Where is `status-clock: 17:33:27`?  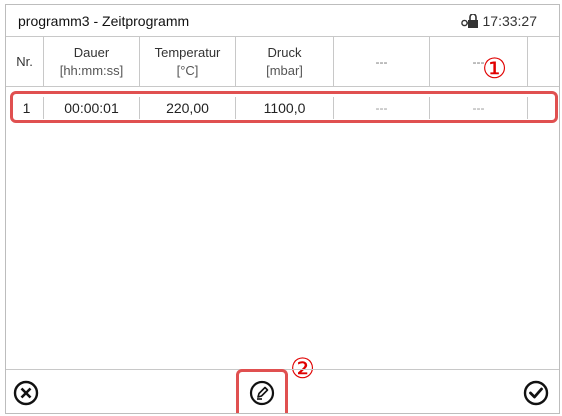 status-clock: 17:33:27 is located at coordinates (499, 21).